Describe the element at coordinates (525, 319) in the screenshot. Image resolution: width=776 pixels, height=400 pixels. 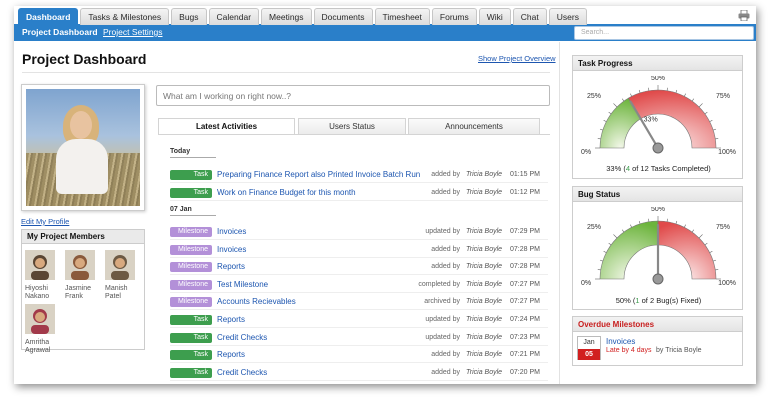
I see `activity-time: 07:24 PM` at that location.